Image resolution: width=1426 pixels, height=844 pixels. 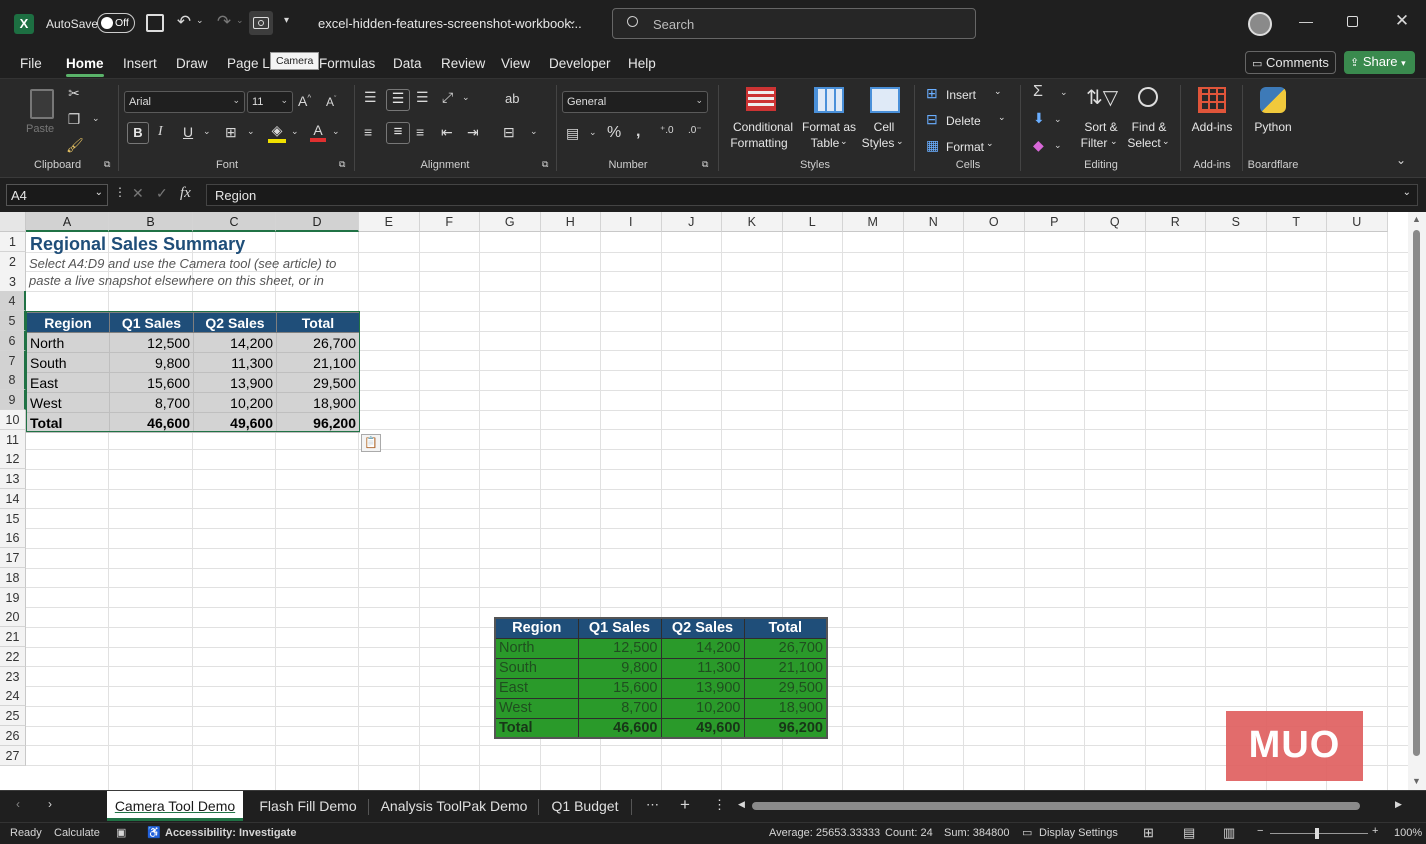 What do you see at coordinates (120, 192) in the screenshot?
I see `formula-more-icon: ⋮` at bounding box center [120, 192].